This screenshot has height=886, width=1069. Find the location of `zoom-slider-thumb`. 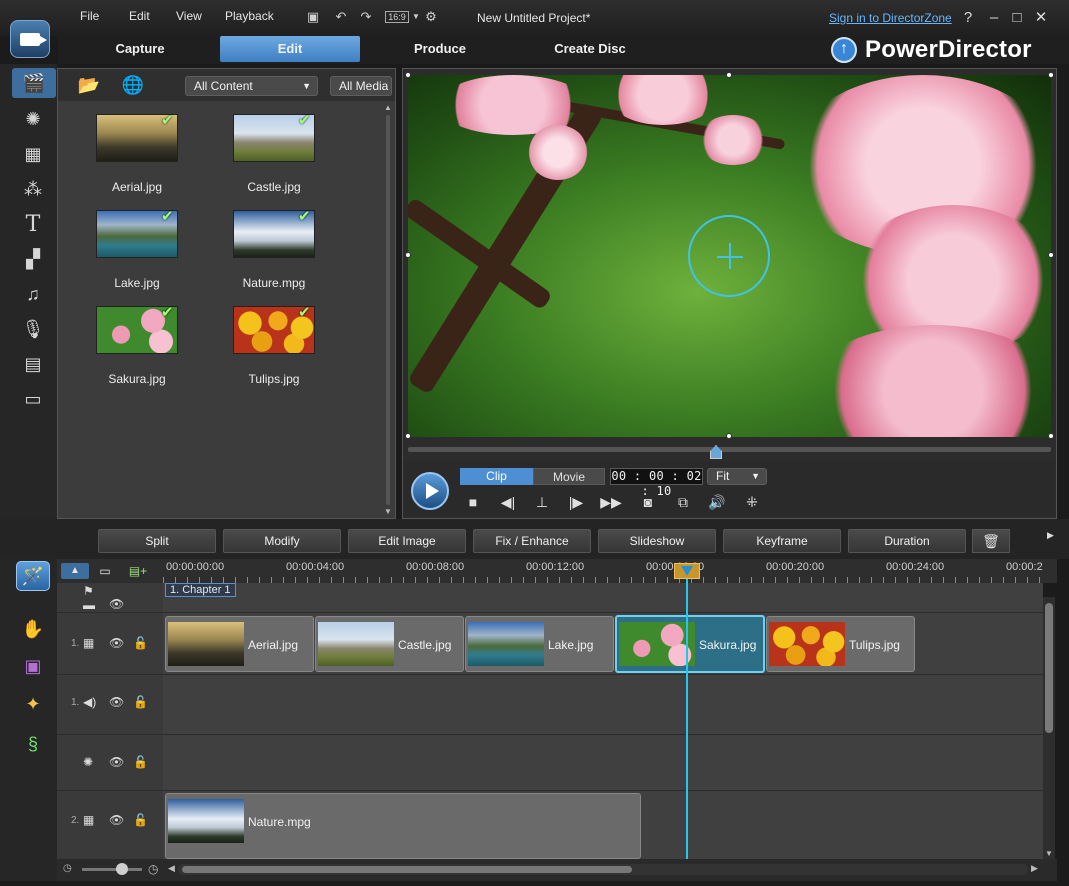

zoom-slider-thumb is located at coordinates (122, 869).